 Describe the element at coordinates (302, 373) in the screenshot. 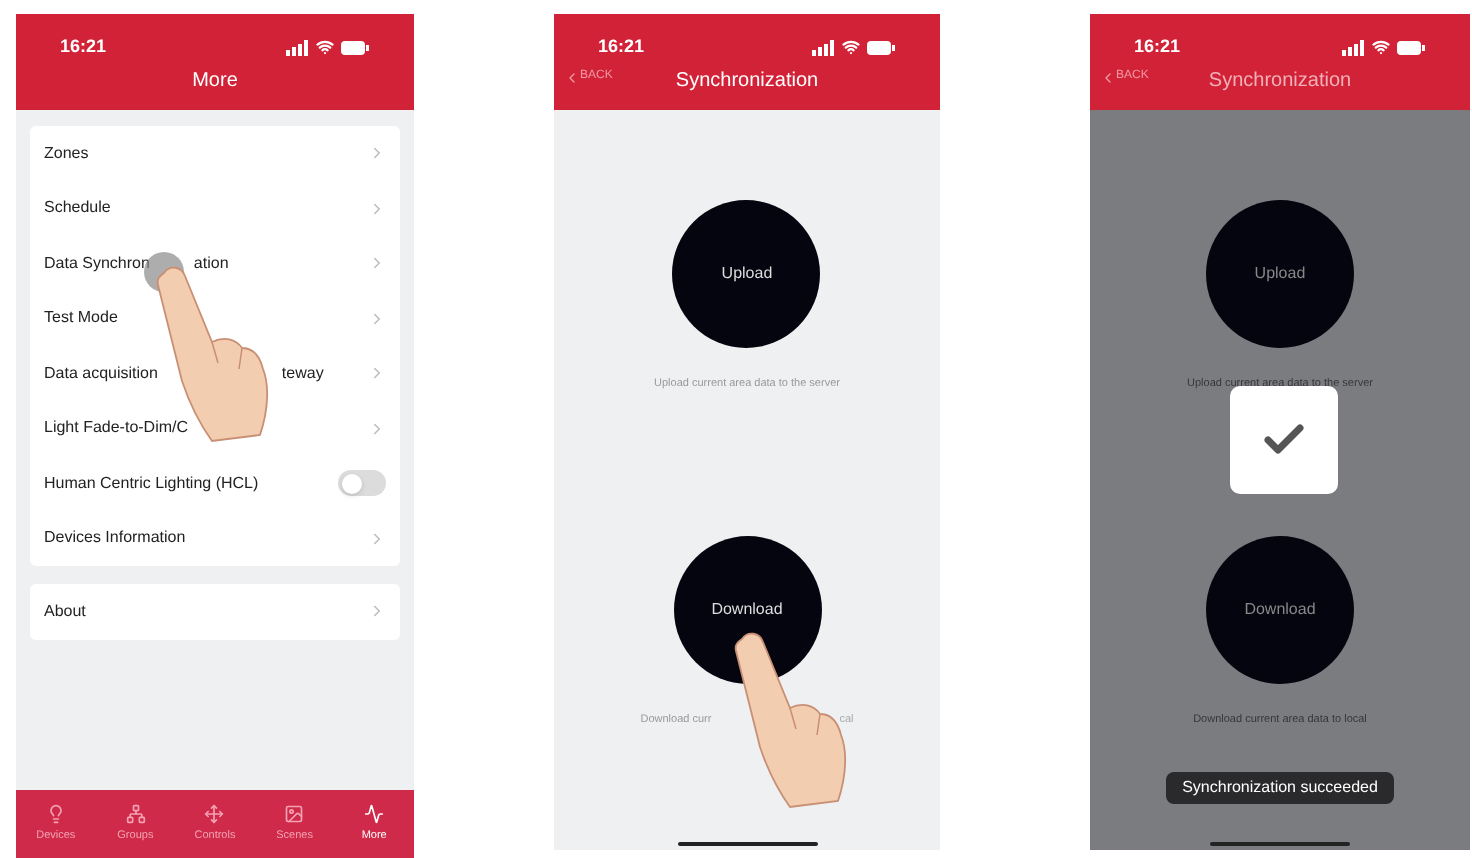

I see `row-label: teway` at that location.